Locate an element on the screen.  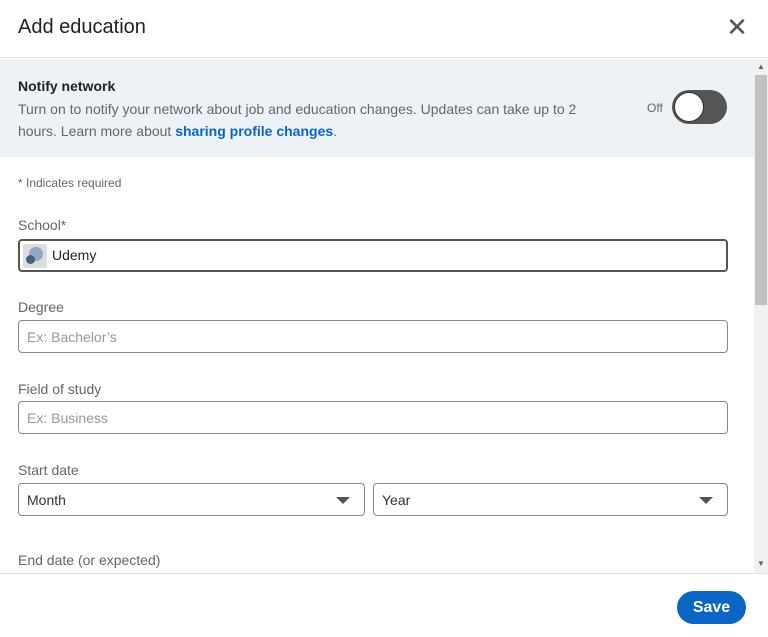
school-label: School* is located at coordinates (42, 225).